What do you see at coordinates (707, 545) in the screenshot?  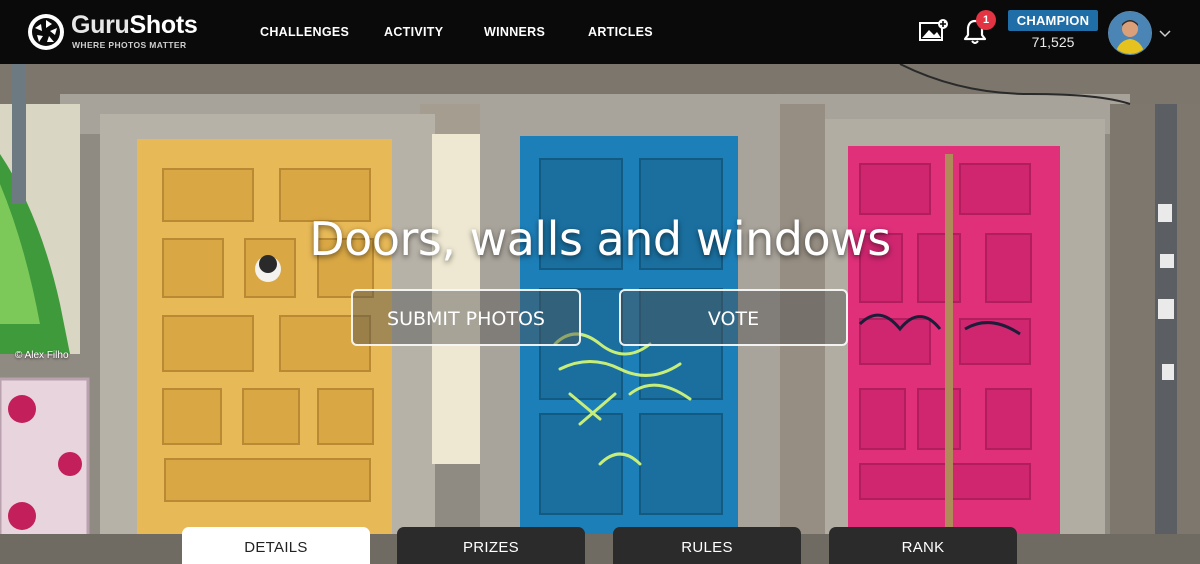 I see `tab-rules: RULES` at bounding box center [707, 545].